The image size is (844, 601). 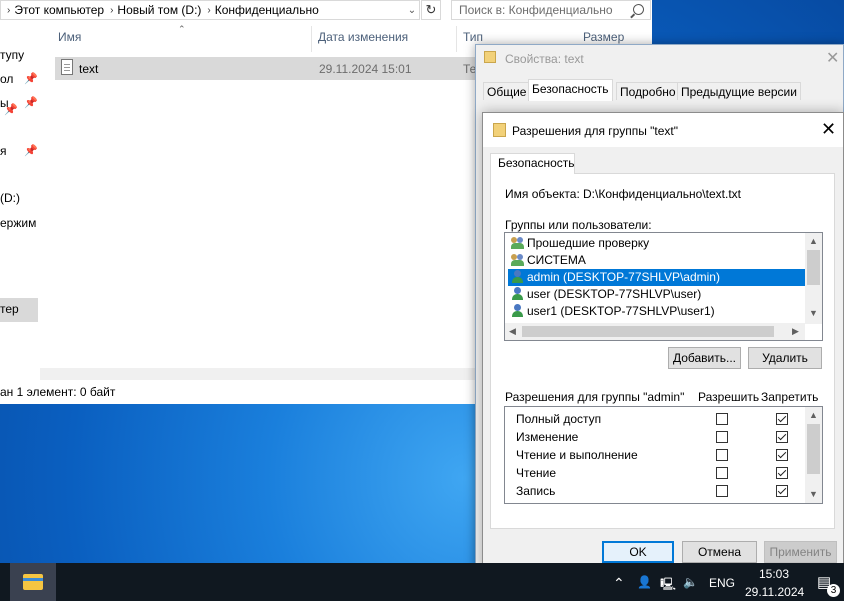 I want to click on list-item: user1 (DESKTOP-77SHLVP\user1), so click(x=658, y=311).